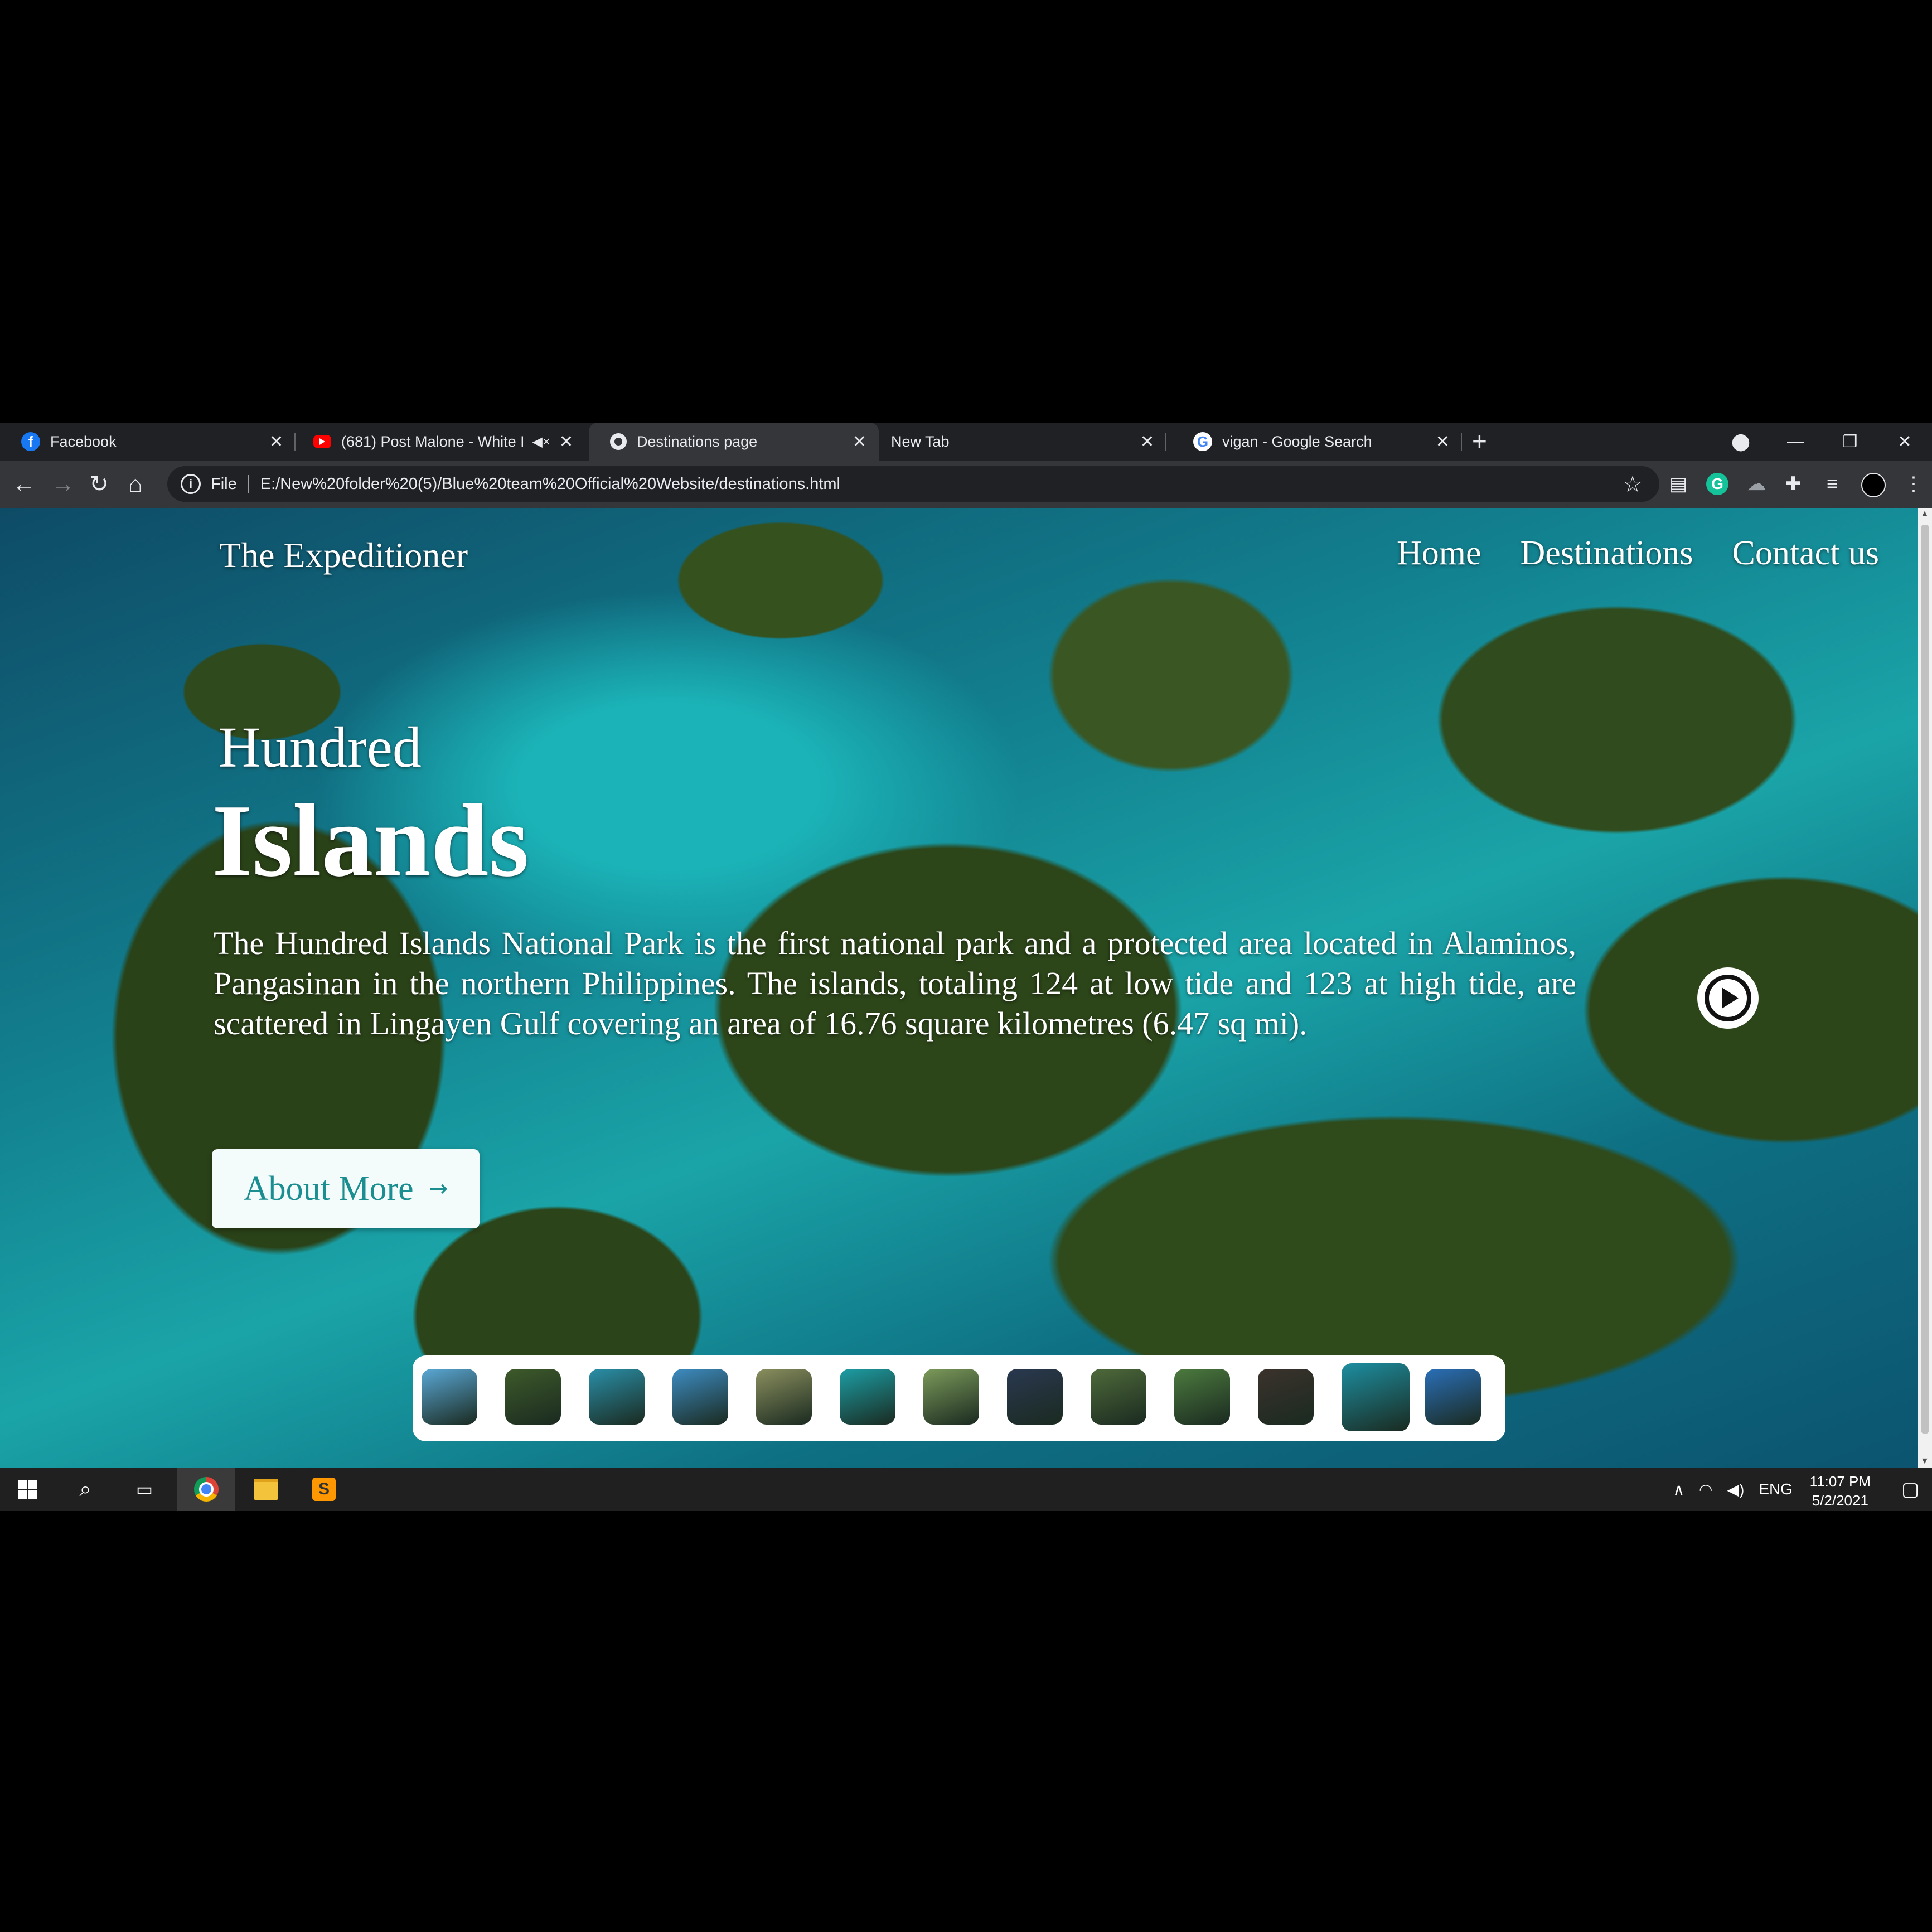 This screenshot has width=1932, height=1932. Describe the element at coordinates (206, 1490) in the screenshot. I see `chrome-taskbar-icon` at that location.